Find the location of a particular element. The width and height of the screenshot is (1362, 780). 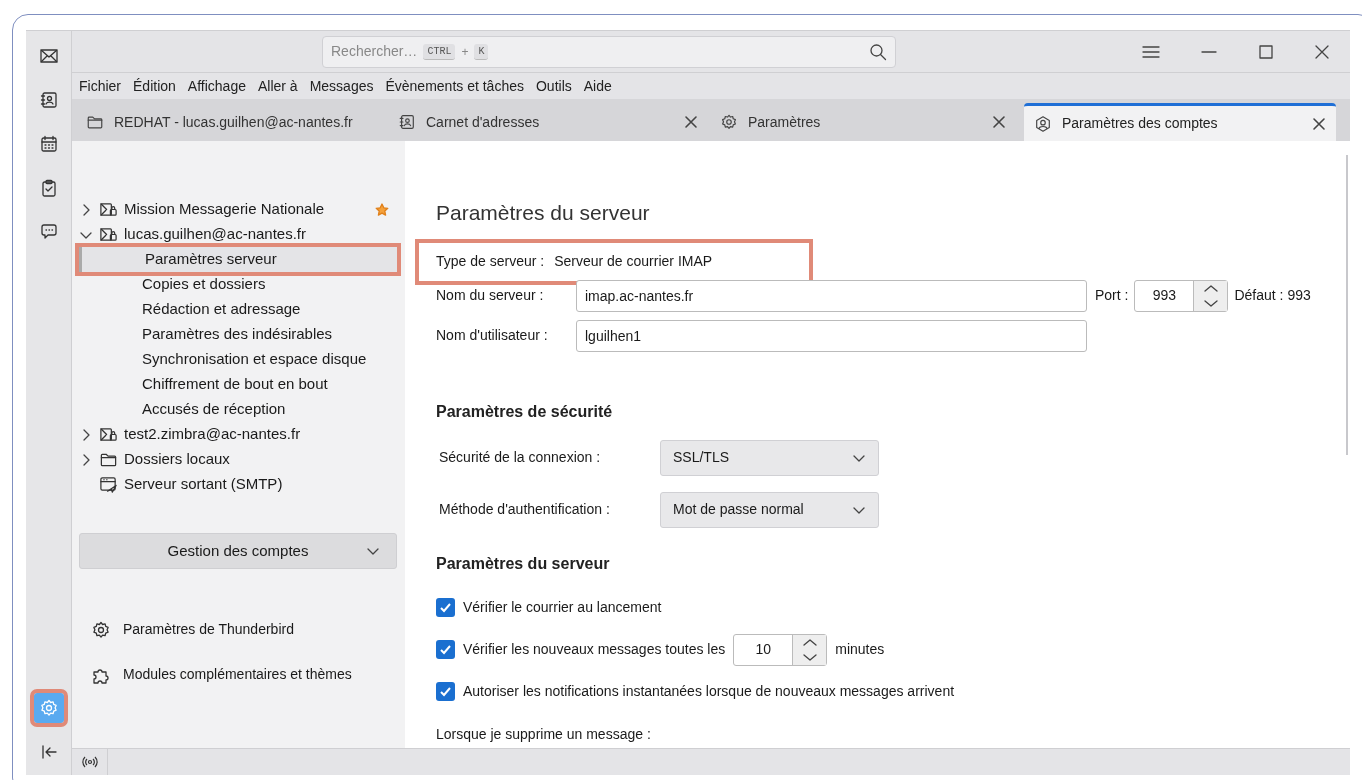

tab: Paramètres is located at coordinates (863, 122).